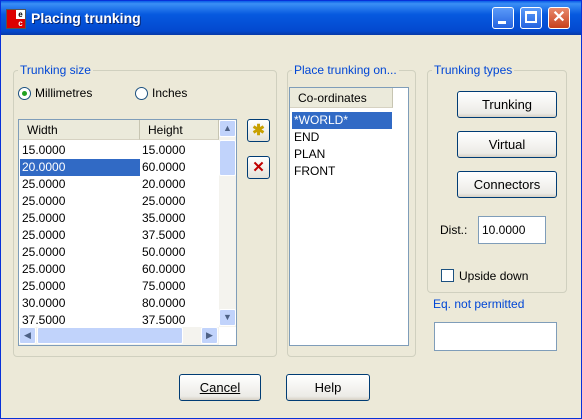  I want to click on height-cell: 35.0000, so click(164, 218).